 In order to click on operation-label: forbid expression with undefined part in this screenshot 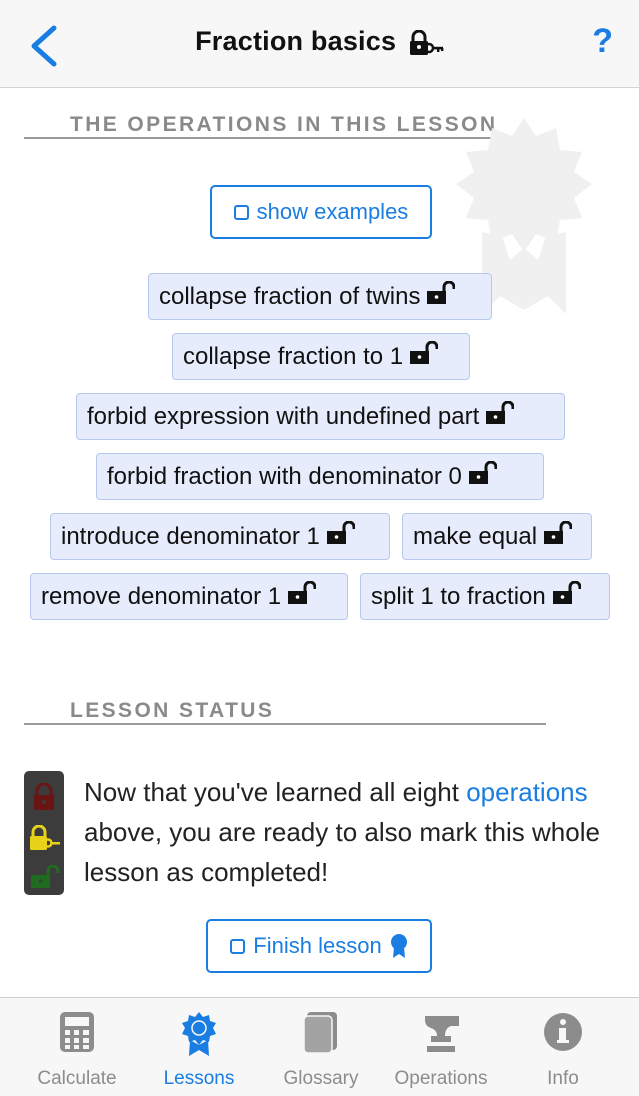, I will do `click(283, 416)`.